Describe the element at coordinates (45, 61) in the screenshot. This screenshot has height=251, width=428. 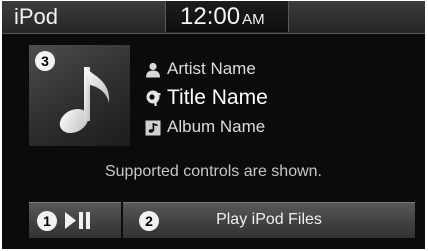
I see `callout-3: 3` at that location.